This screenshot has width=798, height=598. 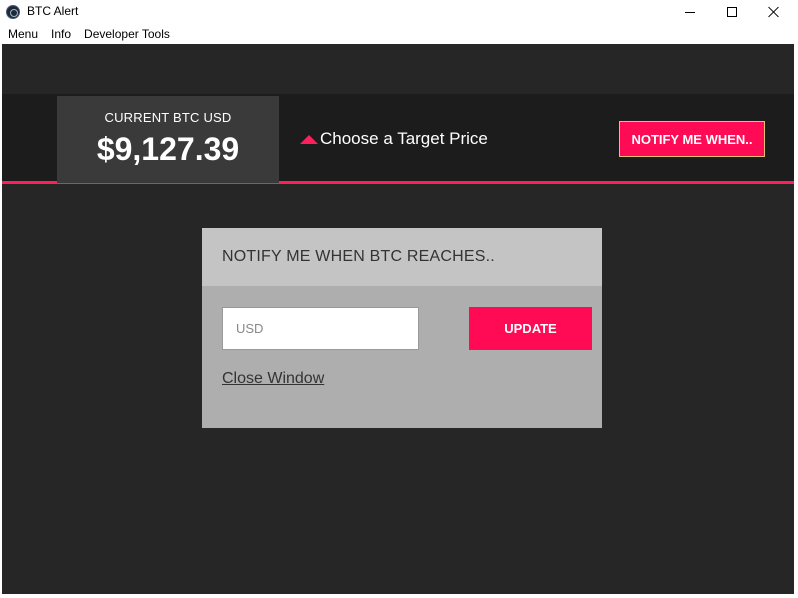 I want to click on usd-input, so click(x=320, y=328).